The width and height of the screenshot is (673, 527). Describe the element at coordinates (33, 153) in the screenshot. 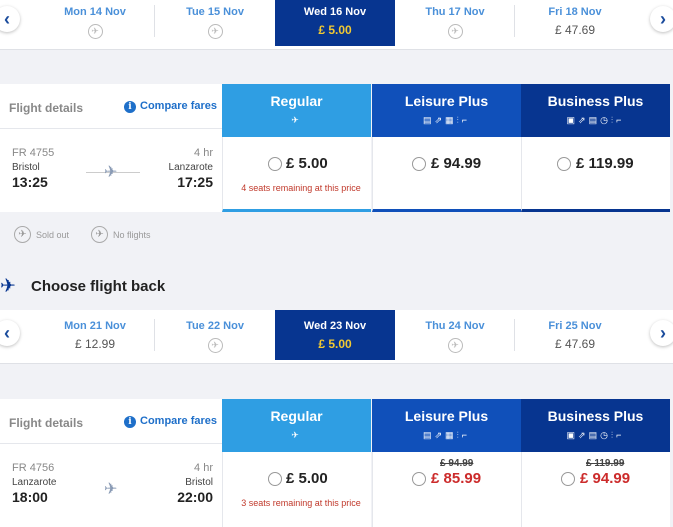

I see `flight-number: FR 4755` at that location.